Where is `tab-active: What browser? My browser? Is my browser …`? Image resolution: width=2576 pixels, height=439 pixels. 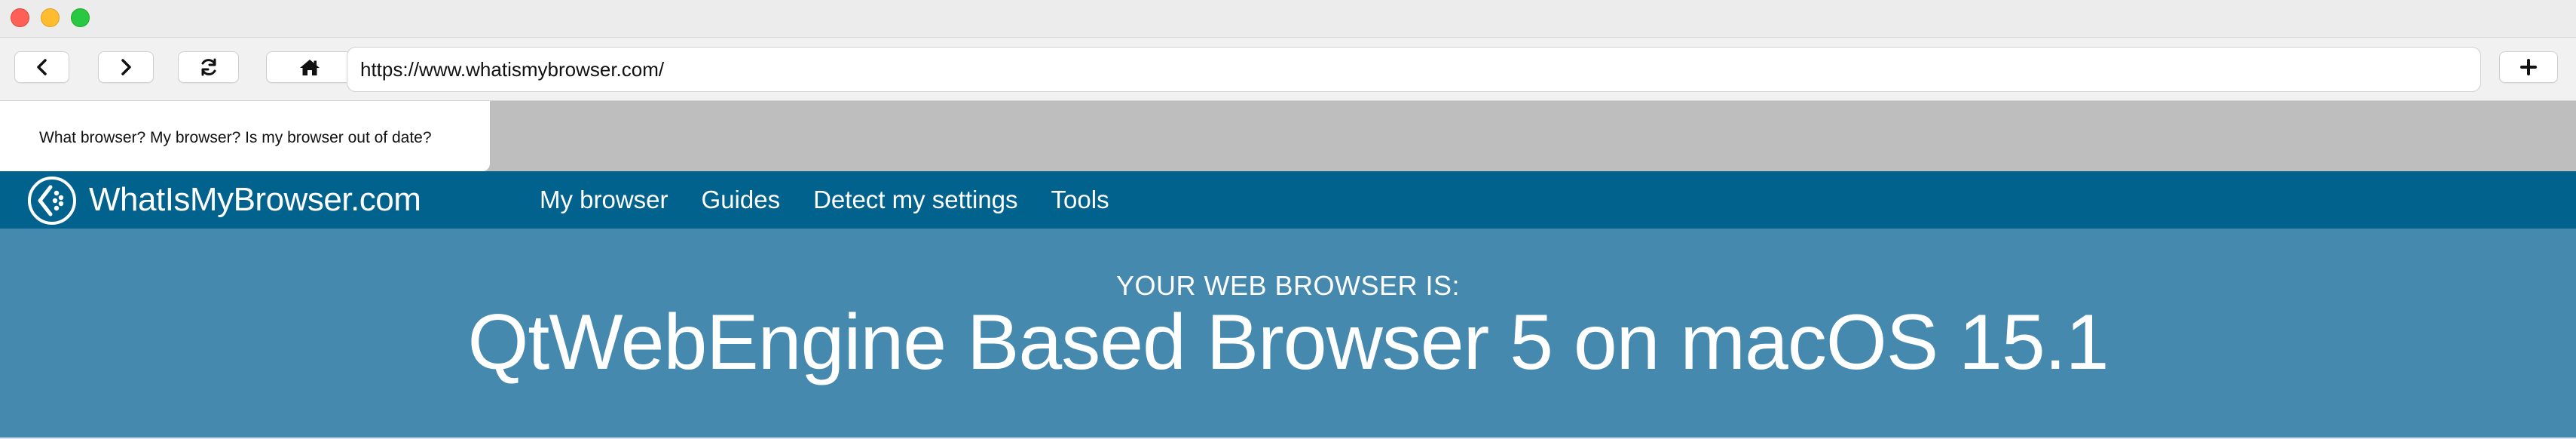 tab-active: What browser? My browser? Is my browser … is located at coordinates (245, 136).